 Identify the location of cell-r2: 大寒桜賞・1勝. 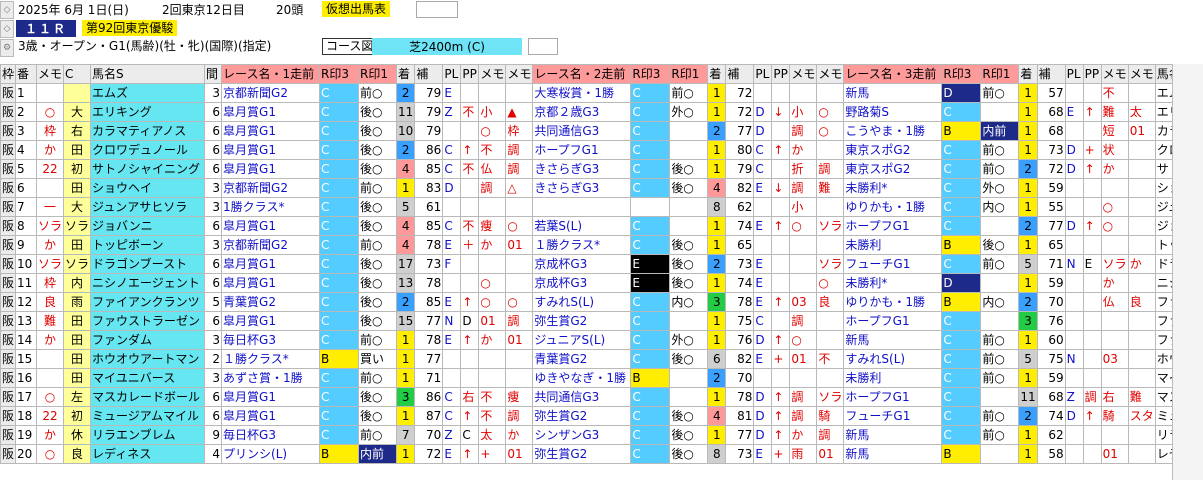
(582, 93).